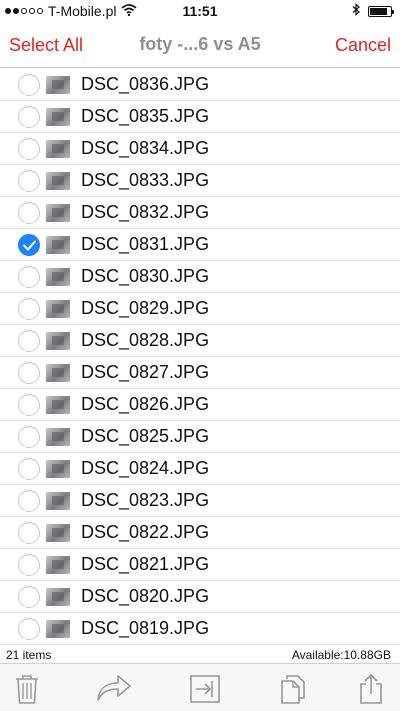 This screenshot has height=711, width=400. I want to click on file-name: DSC_0823.JPG, so click(145, 500).